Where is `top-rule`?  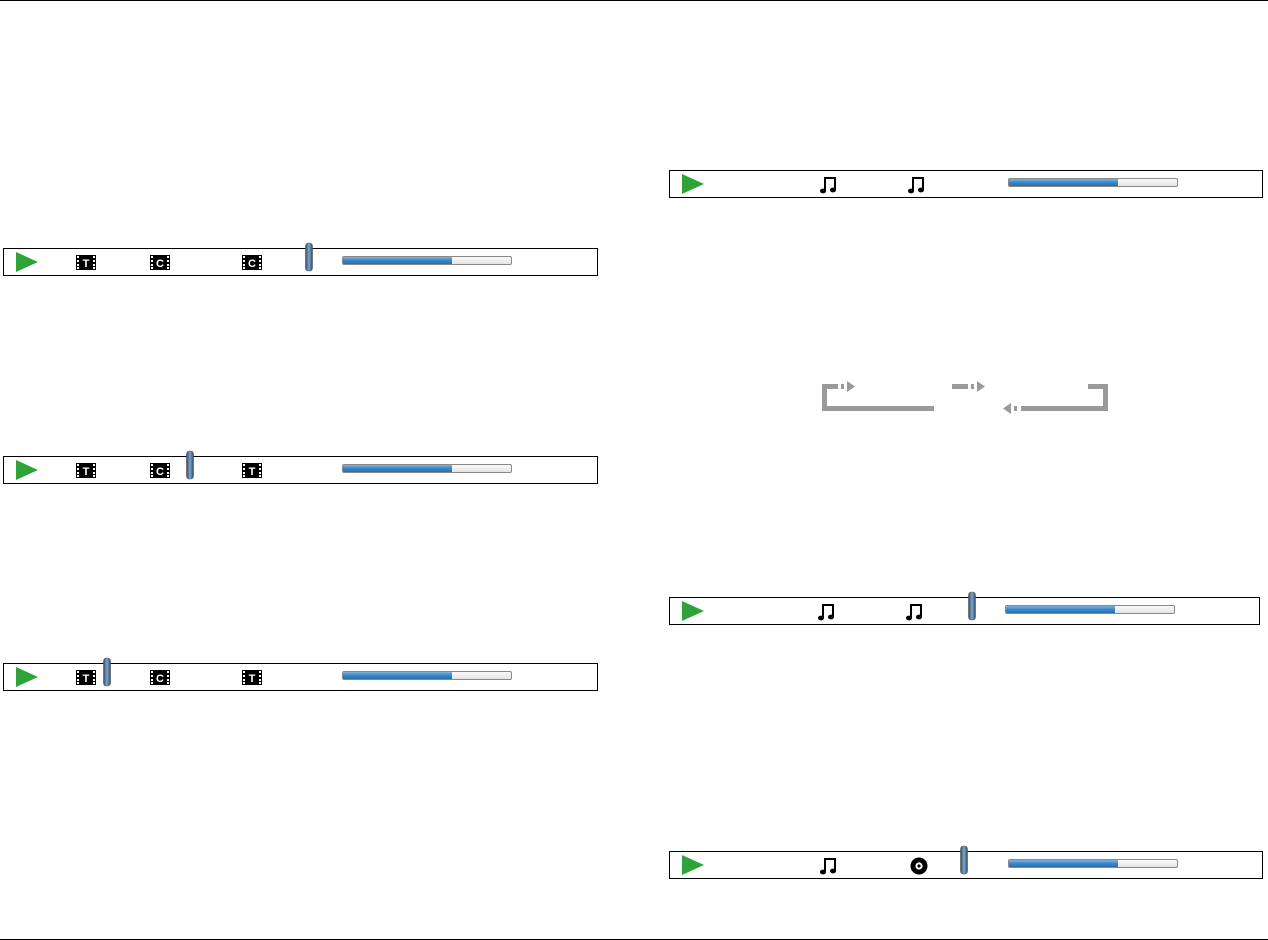 top-rule is located at coordinates (634, 0).